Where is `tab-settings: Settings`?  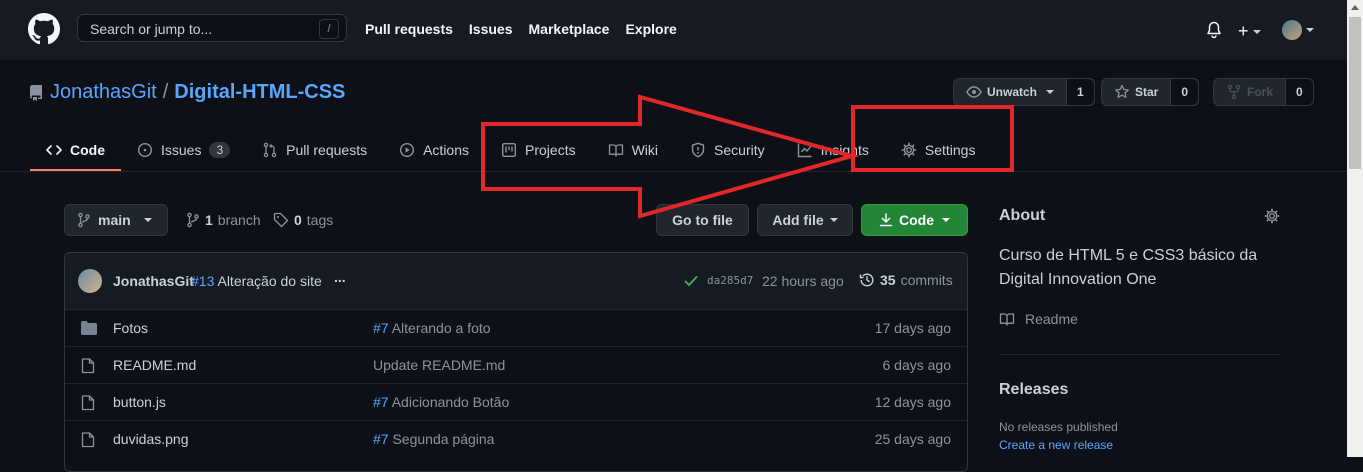
tab-settings: Settings is located at coordinates (938, 150).